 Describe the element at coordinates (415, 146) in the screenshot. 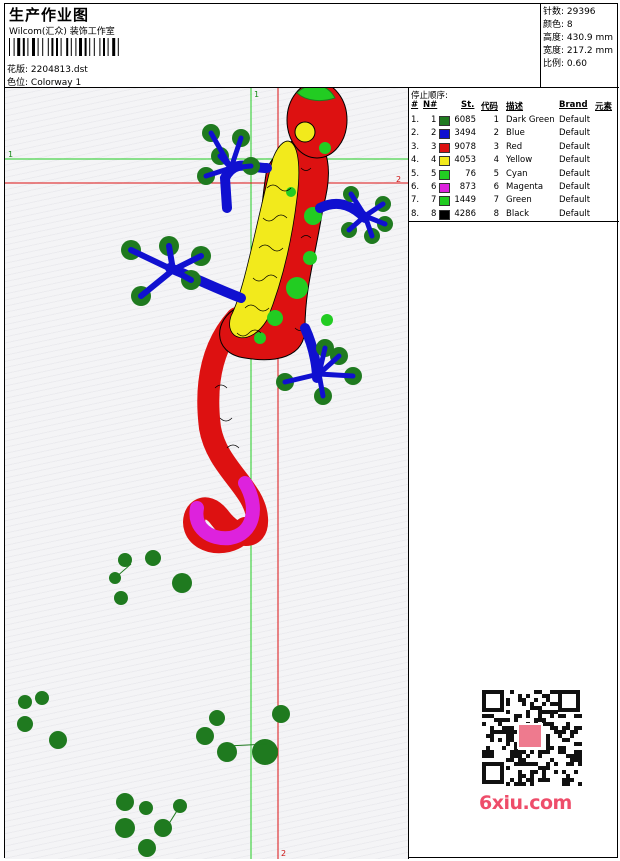

I see `stop-num: 3.` at that location.